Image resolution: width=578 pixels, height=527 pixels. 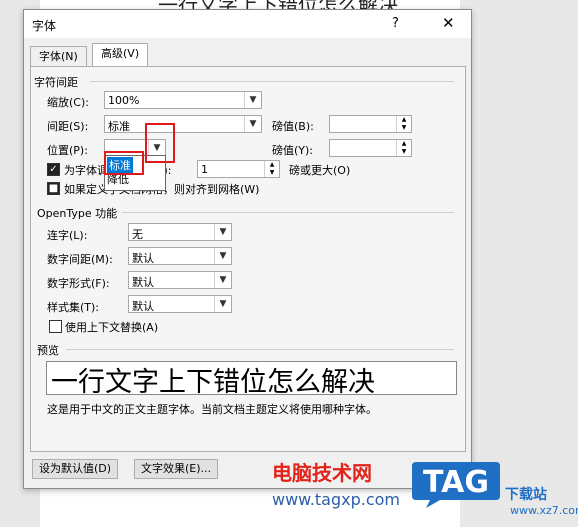 I want to click on highlight-box-arrow, so click(x=160, y=143).